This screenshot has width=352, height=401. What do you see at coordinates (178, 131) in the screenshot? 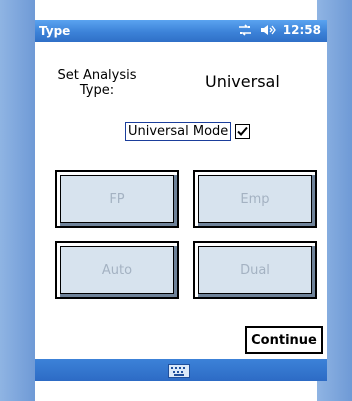
I see `universal-mode-label: Universal Mode` at bounding box center [178, 131].